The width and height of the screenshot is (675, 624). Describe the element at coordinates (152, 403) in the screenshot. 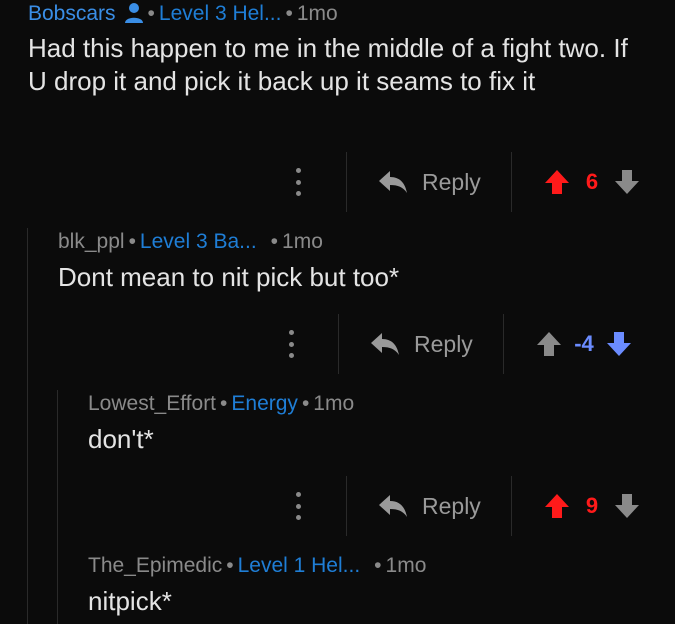

I see `author-name: Lowest_Effort` at that location.